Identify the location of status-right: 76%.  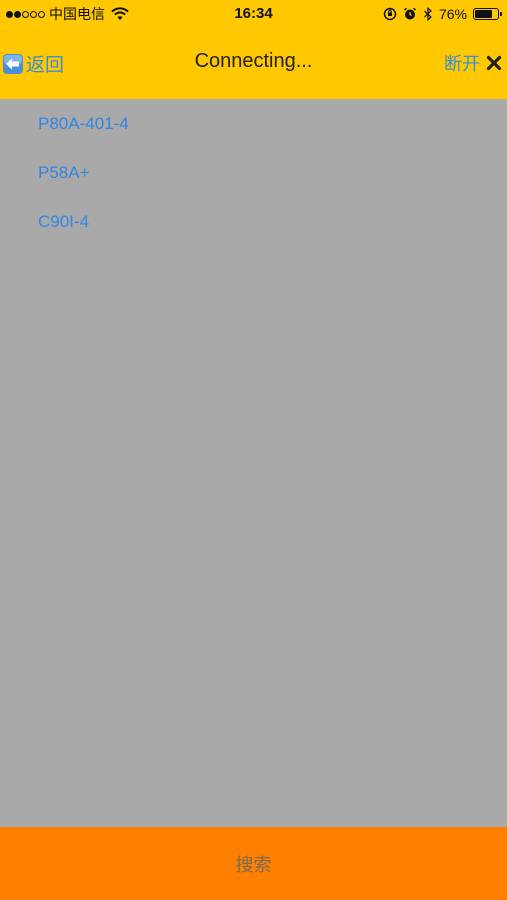
(442, 14).